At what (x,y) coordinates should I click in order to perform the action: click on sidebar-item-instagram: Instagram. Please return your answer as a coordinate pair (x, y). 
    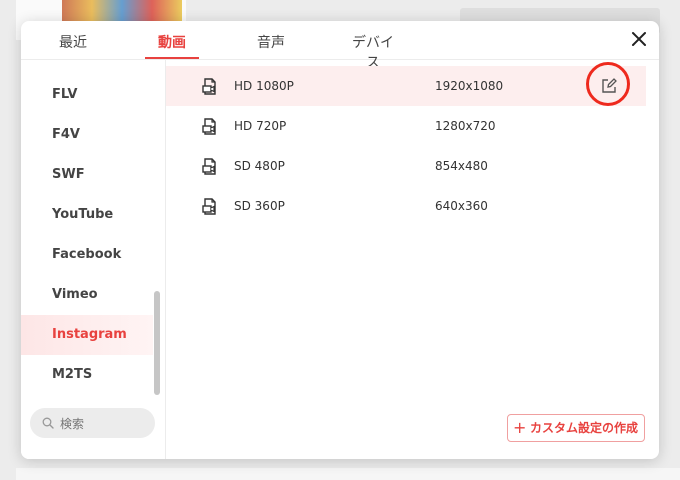
    Looking at the image, I should click on (87, 335).